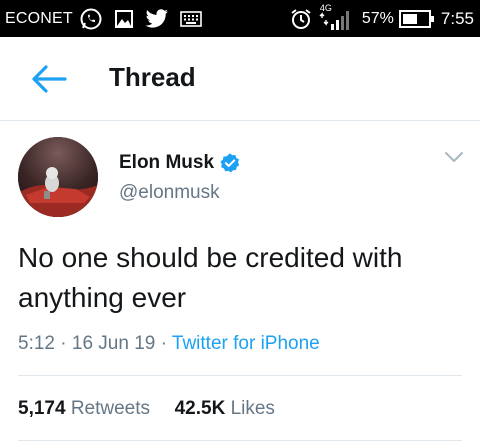 The width and height of the screenshot is (480, 443). What do you see at coordinates (252, 408) in the screenshot?
I see `likes-label: Likes` at bounding box center [252, 408].